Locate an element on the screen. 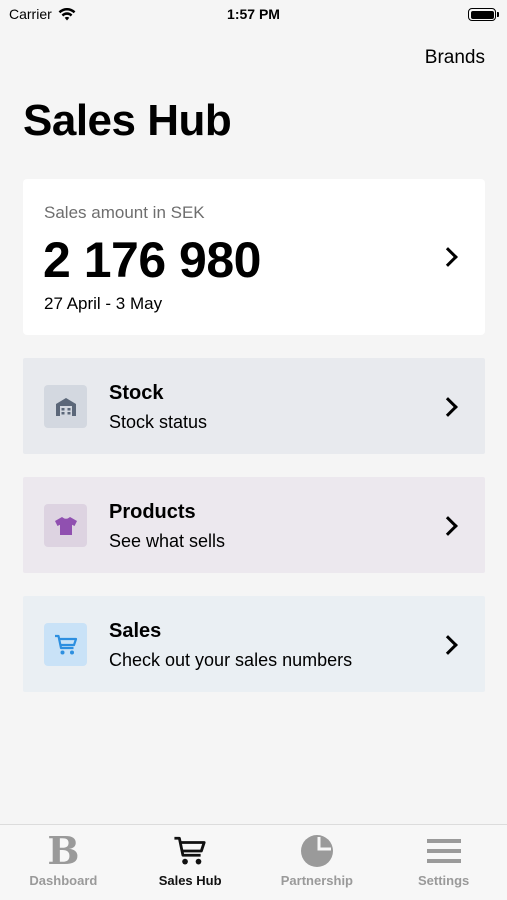  pie-icon is located at coordinates (317, 851).